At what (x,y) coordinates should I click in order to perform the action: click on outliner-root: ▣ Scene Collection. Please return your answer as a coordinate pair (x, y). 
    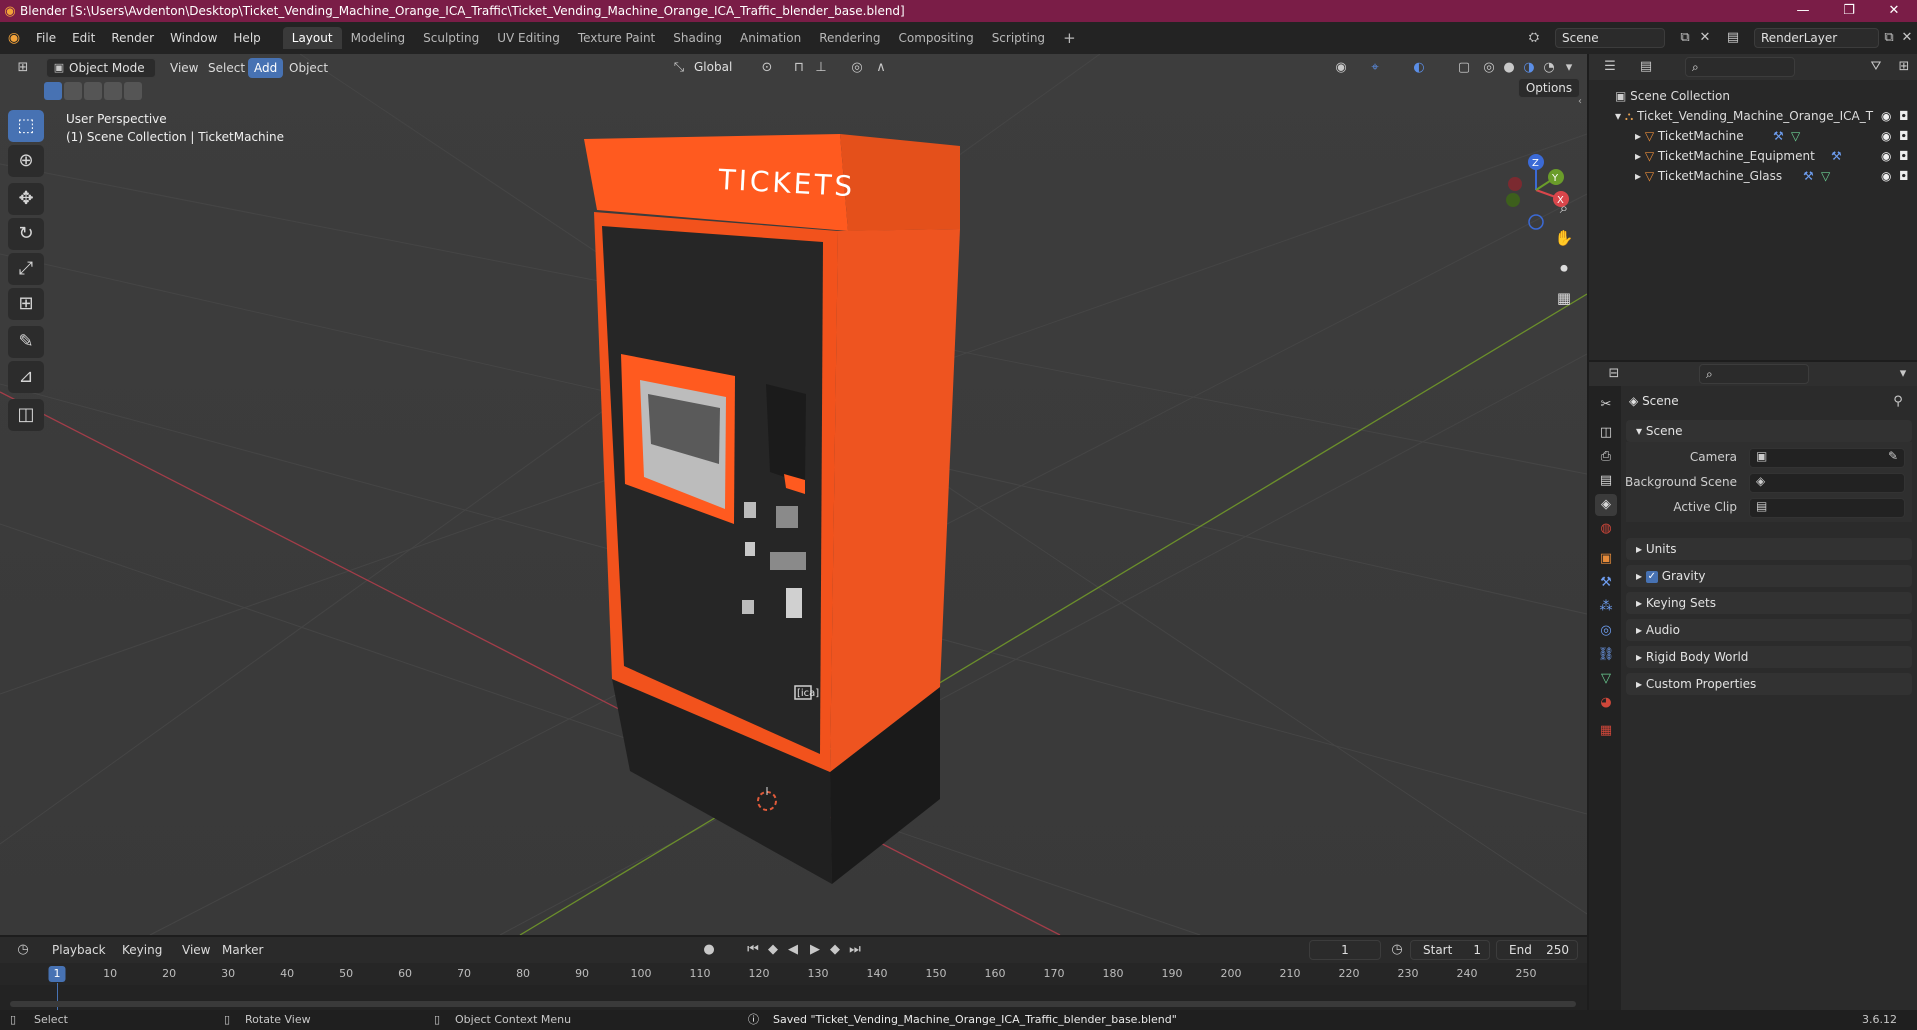
    Looking at the image, I should click on (1753, 96).